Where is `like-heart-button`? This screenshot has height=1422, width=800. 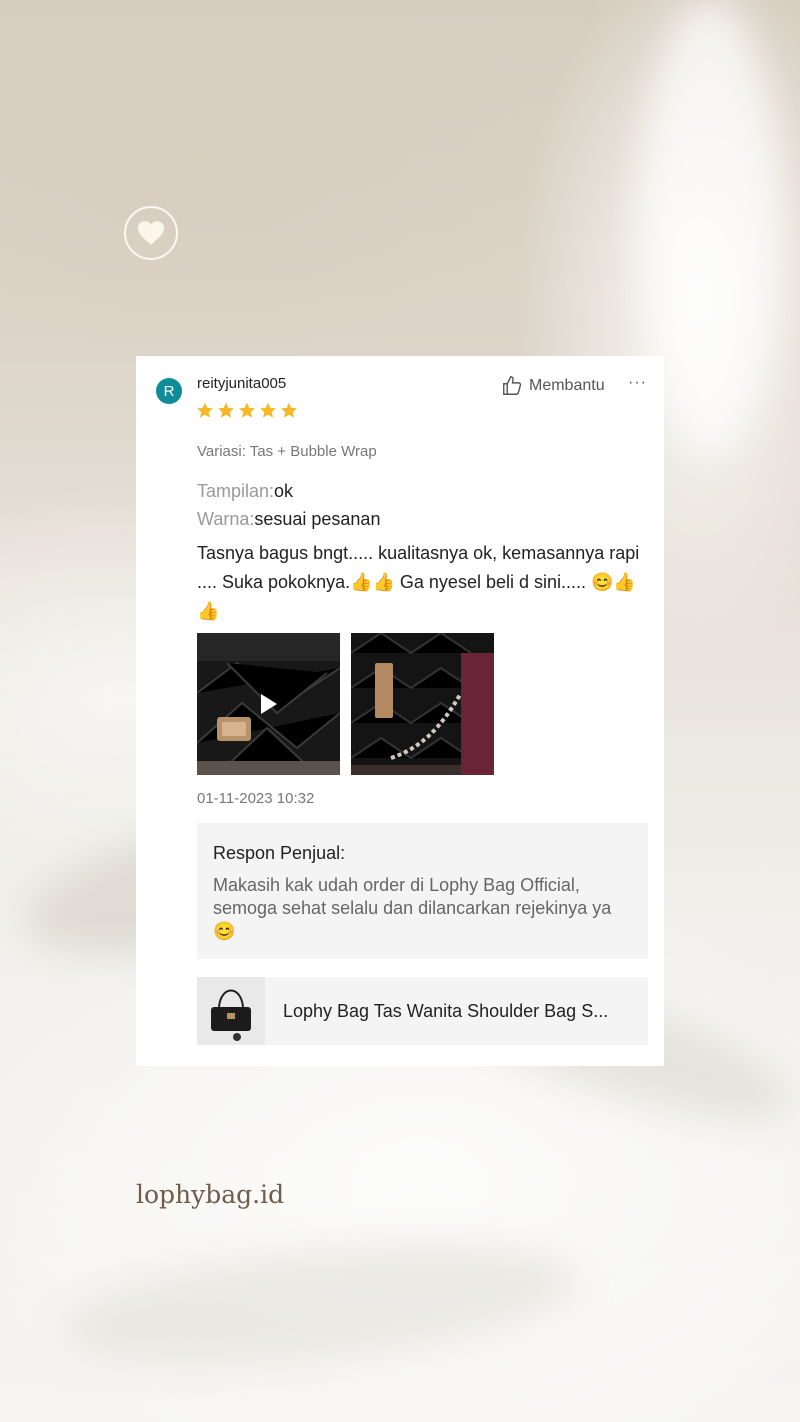
like-heart-button is located at coordinates (151, 233).